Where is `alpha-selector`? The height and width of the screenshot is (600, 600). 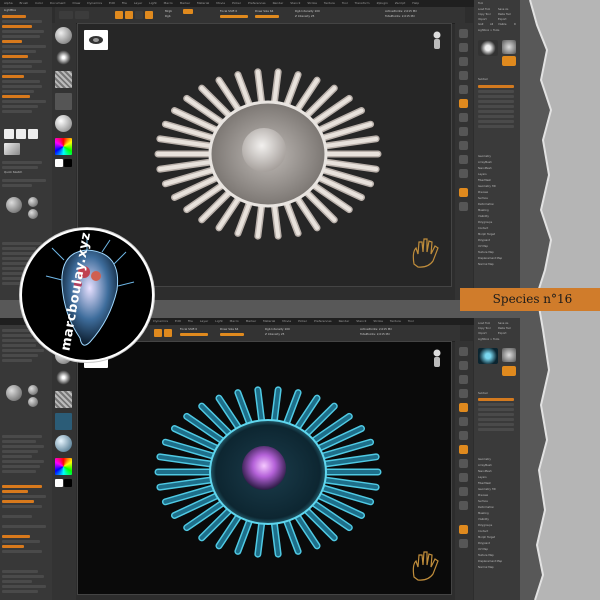
alpha-selector is located at coordinates (63, 399).